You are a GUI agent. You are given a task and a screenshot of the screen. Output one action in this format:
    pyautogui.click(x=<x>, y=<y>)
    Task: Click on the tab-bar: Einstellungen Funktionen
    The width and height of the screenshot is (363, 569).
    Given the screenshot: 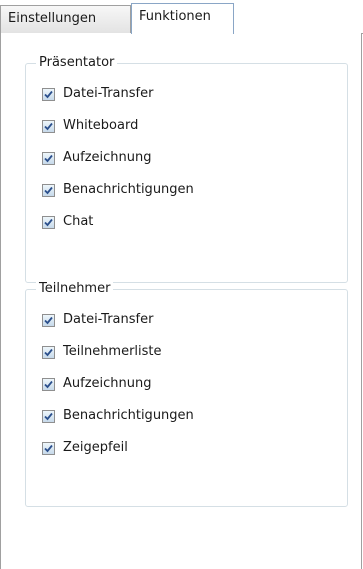 What is the action you would take?
    pyautogui.click(x=181, y=17)
    